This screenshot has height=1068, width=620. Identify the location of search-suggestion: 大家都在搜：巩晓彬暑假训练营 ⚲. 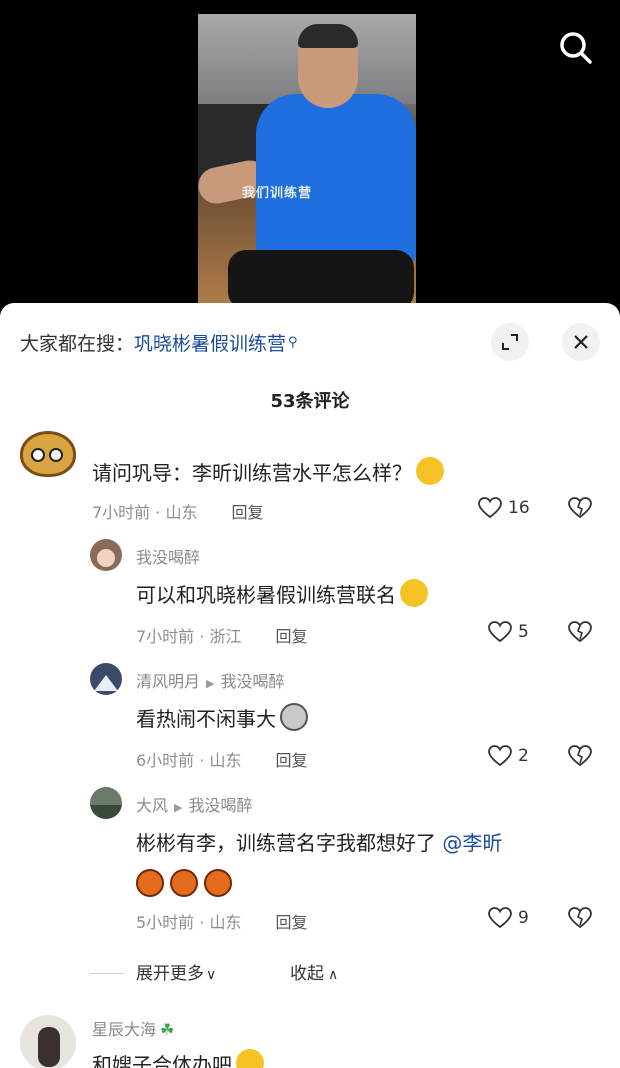
(159, 342).